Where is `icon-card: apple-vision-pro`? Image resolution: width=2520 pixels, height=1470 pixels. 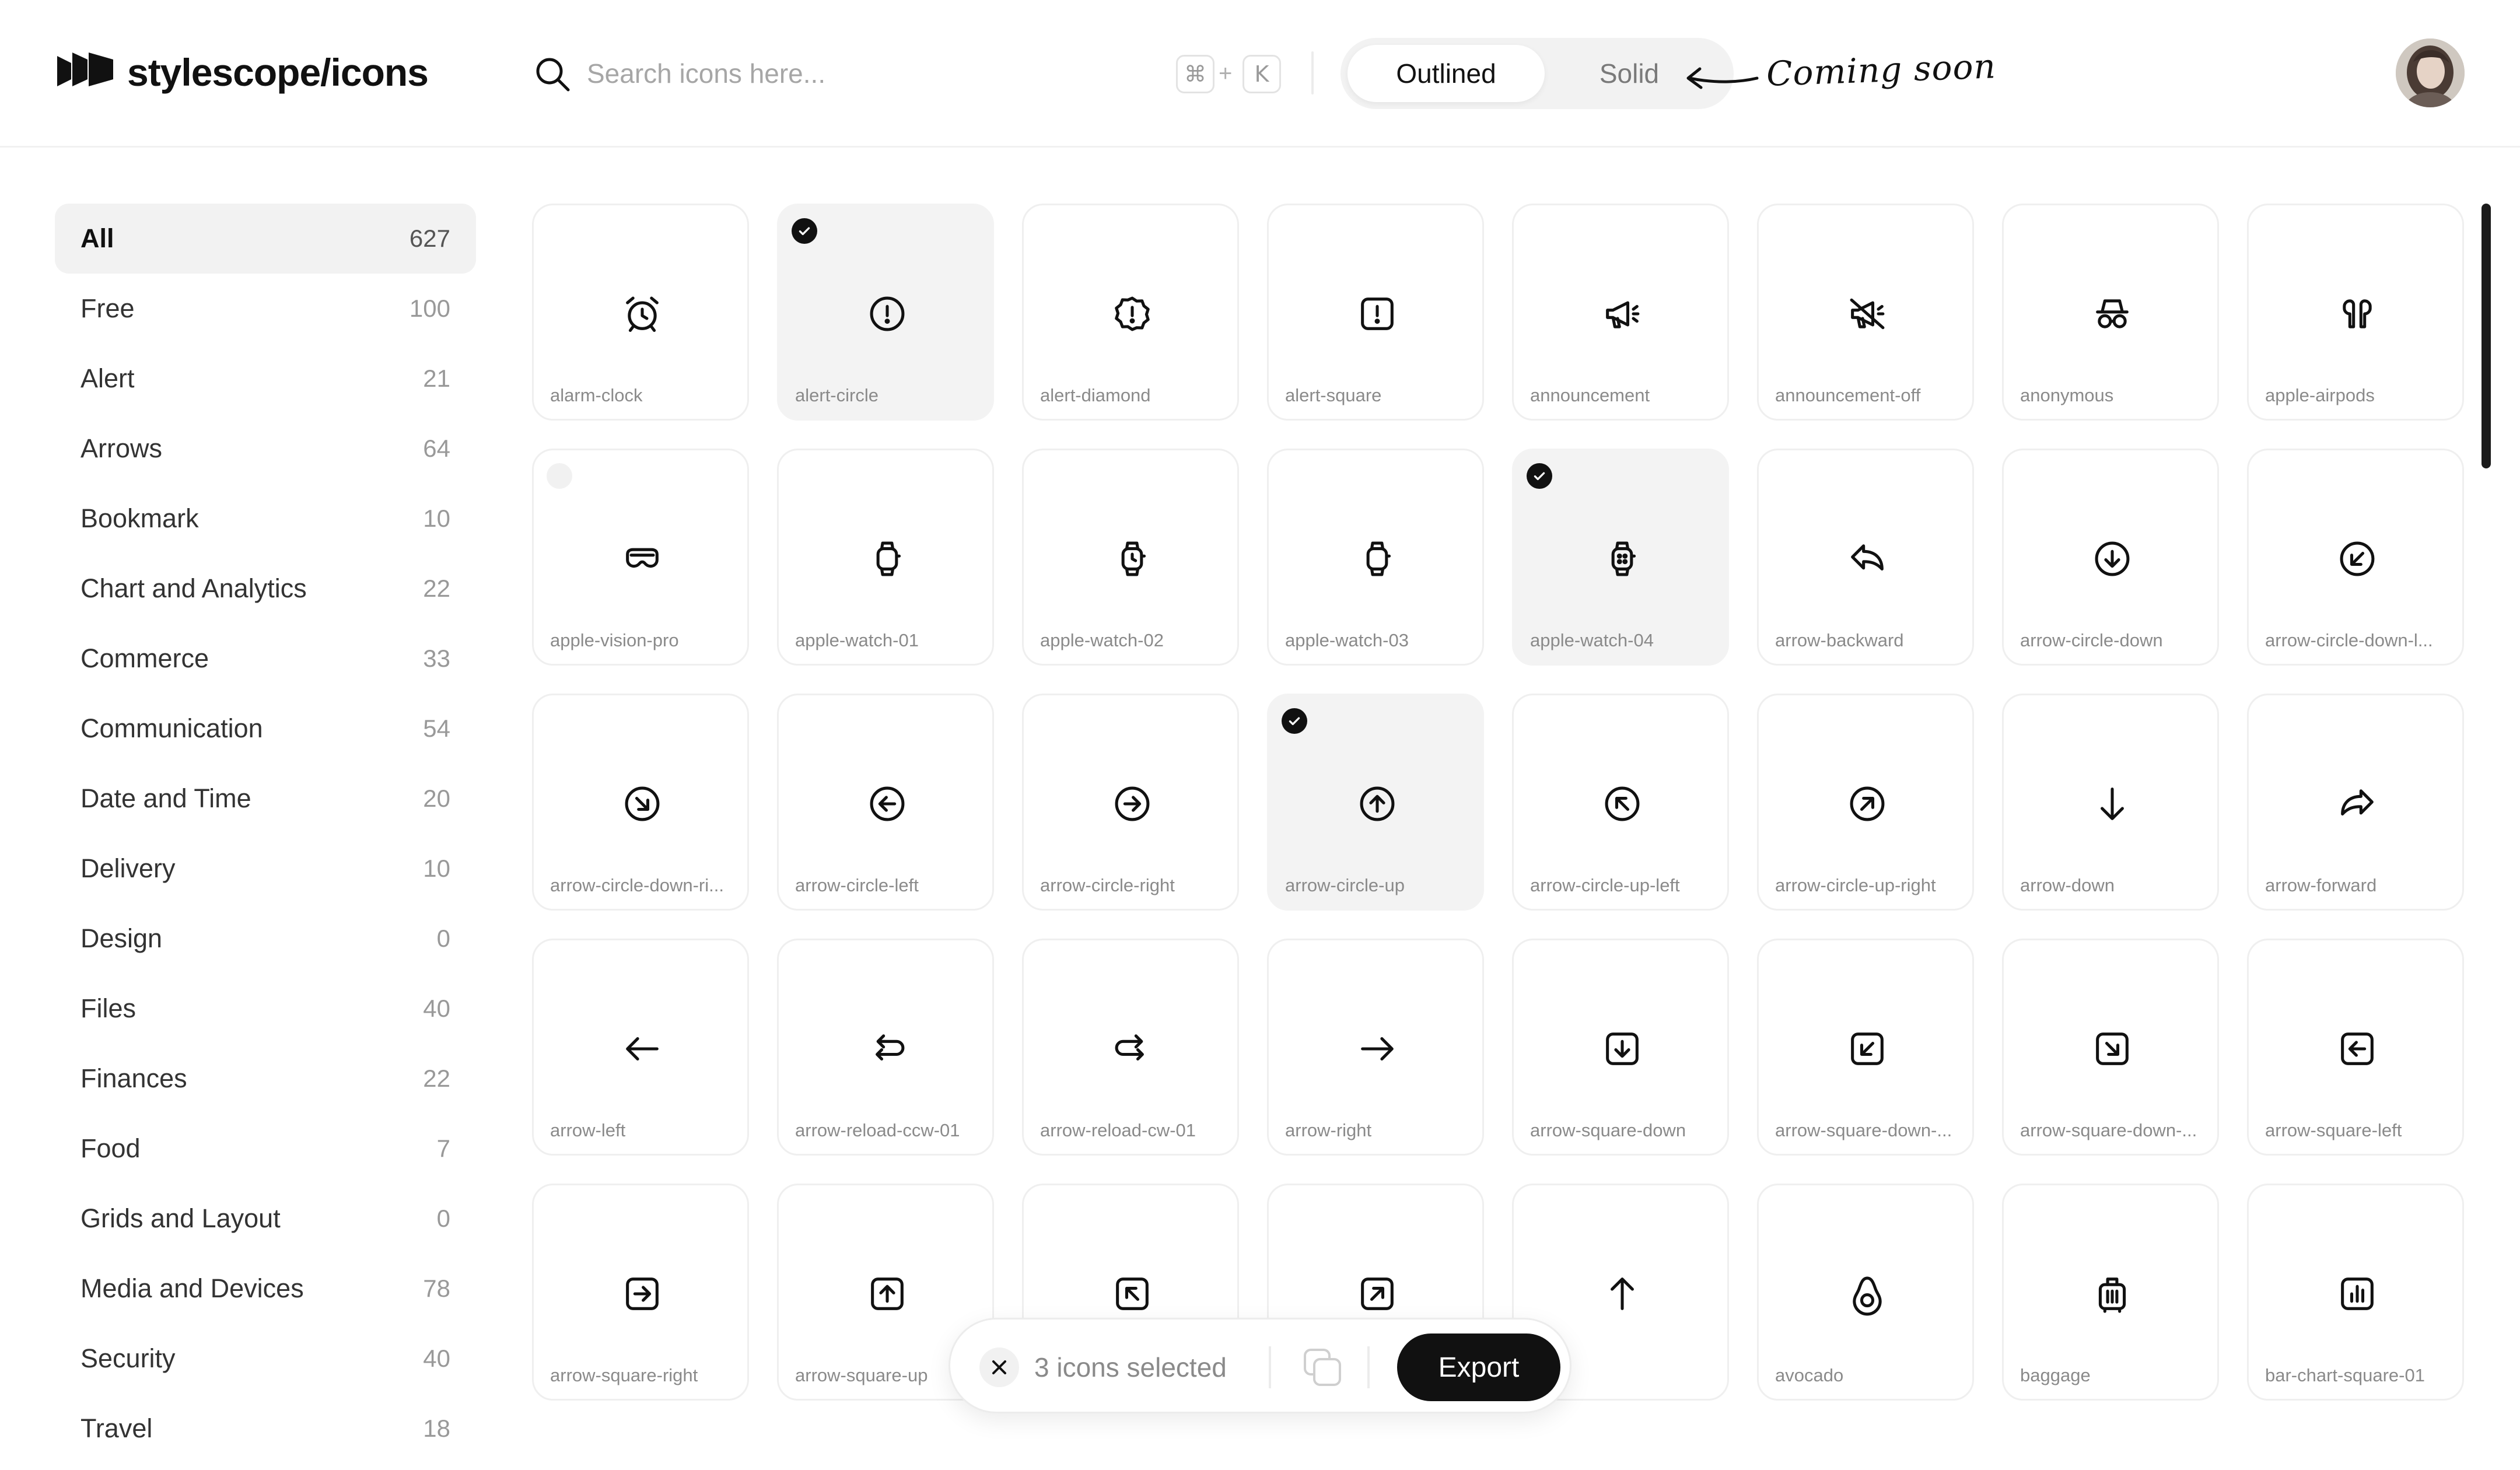
icon-card: apple-vision-pro is located at coordinates (640, 557).